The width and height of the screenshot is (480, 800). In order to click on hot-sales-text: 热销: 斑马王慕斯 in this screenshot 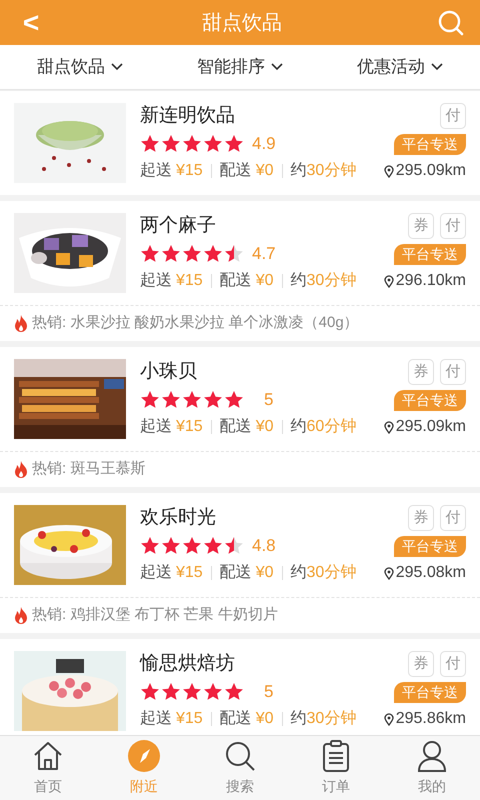, I will do `click(89, 469)`.